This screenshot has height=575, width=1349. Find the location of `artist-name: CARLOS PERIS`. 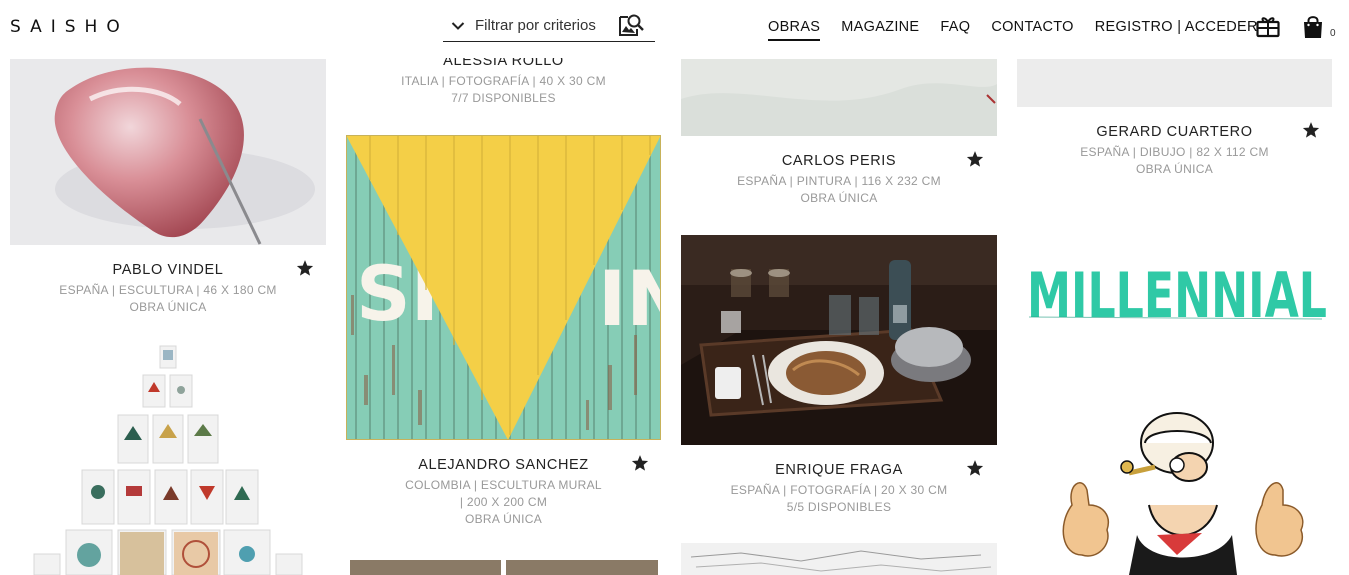

artist-name: CARLOS PERIS is located at coordinates (839, 161).